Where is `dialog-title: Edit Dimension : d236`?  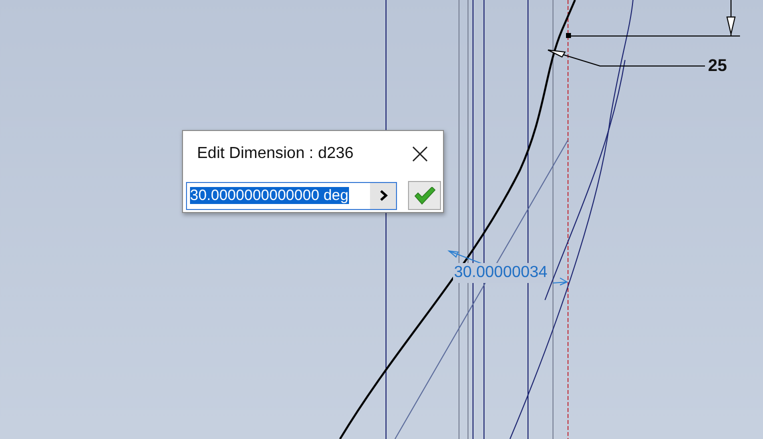
dialog-title: Edit Dimension : d236 is located at coordinates (275, 154).